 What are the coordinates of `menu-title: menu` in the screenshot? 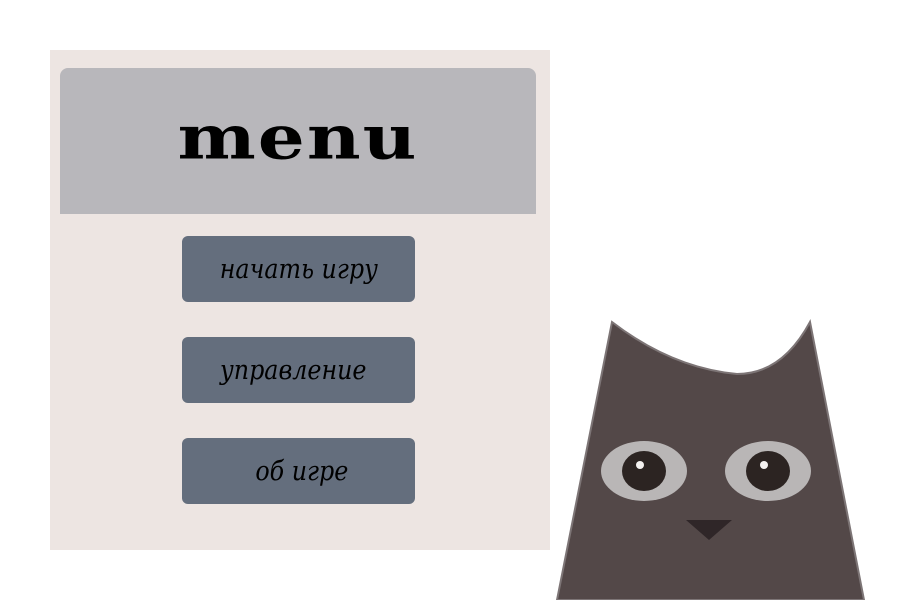 It's located at (298, 138).